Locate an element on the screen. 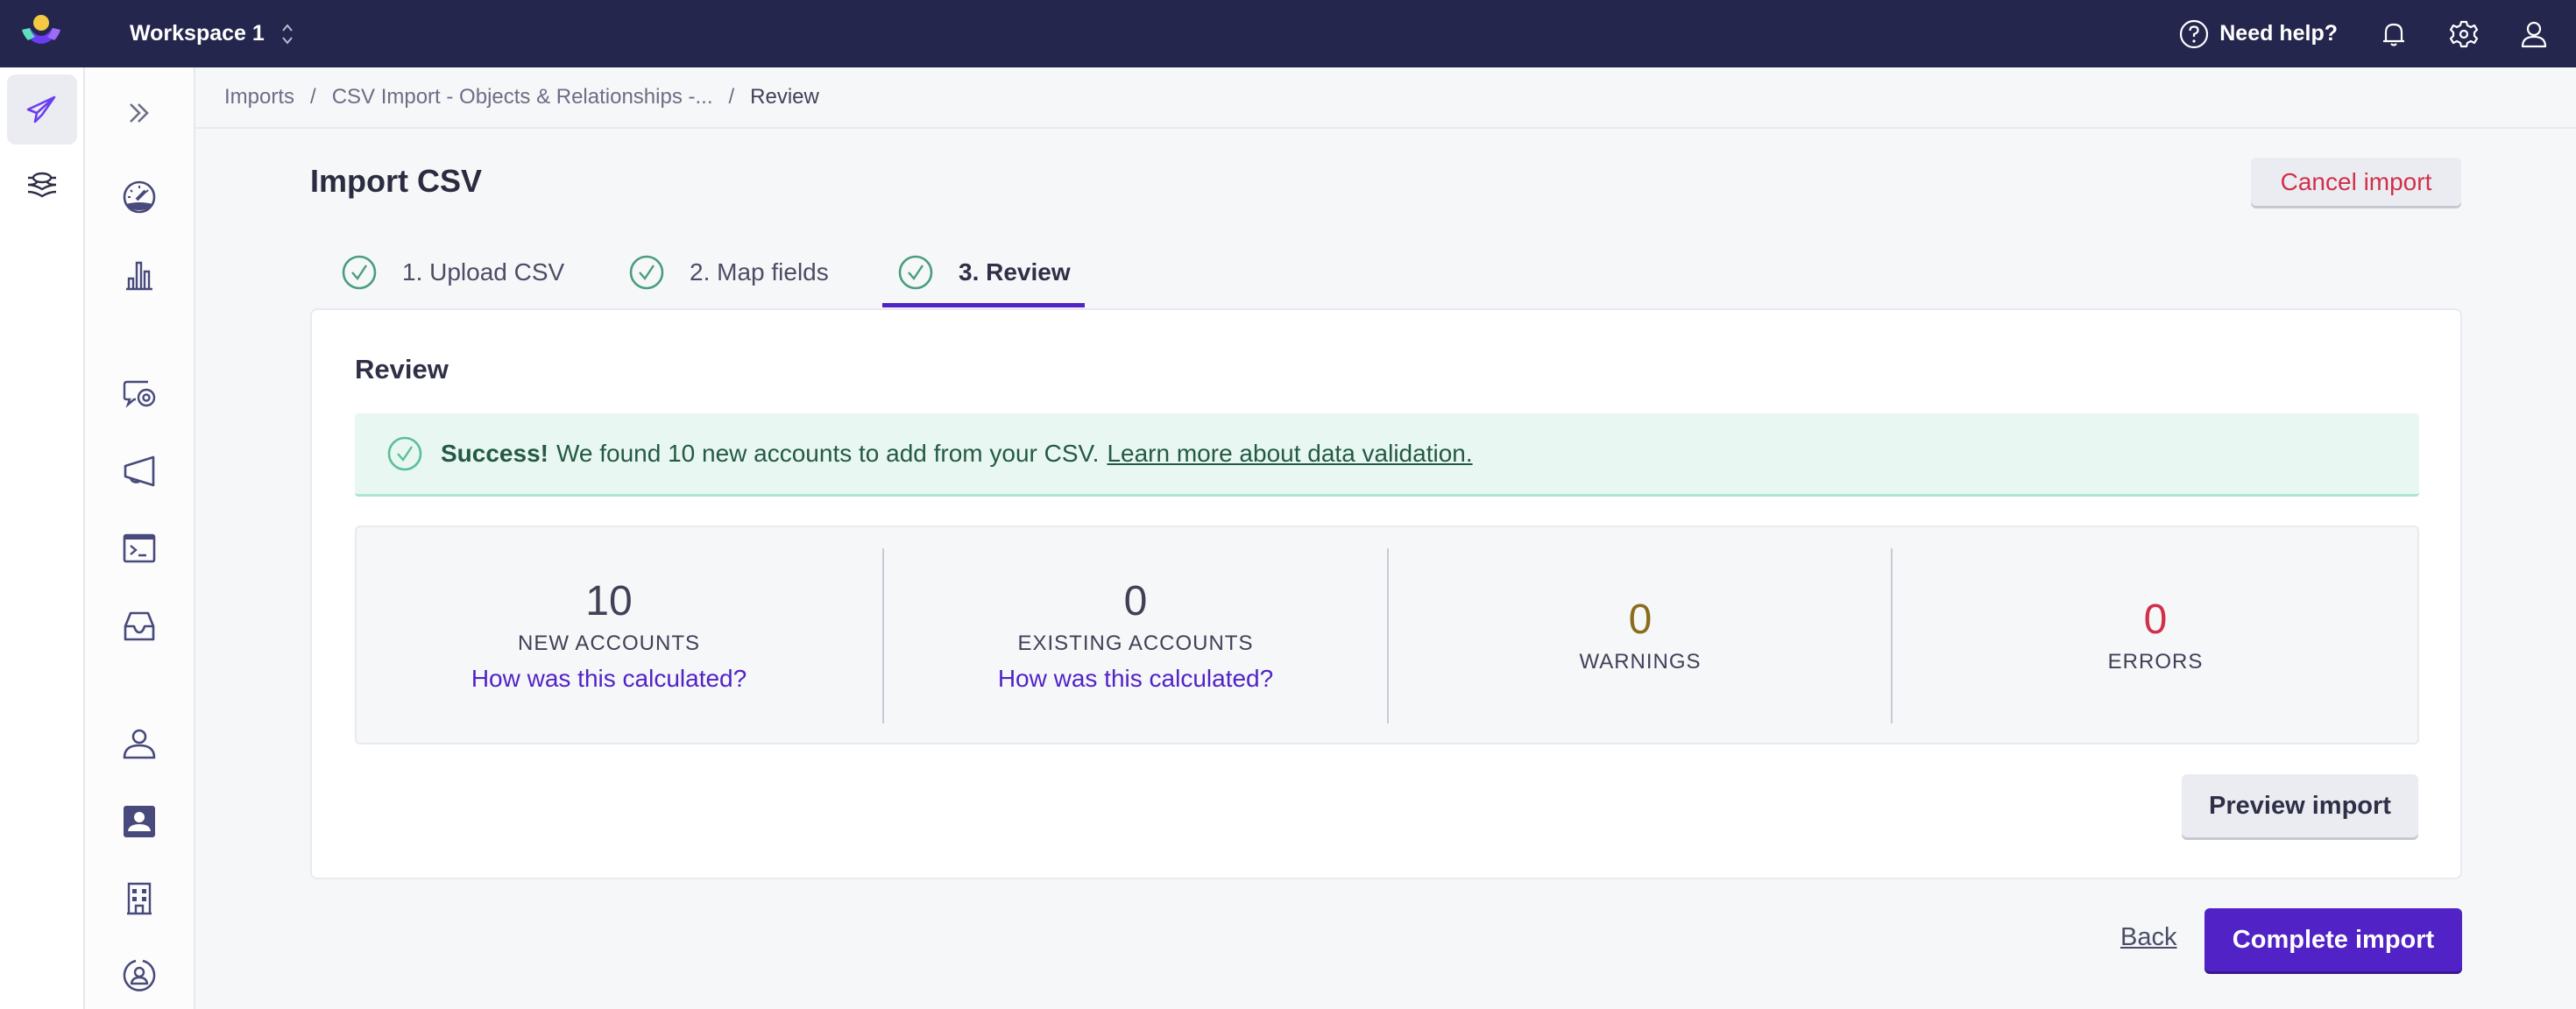  complete-import-button: Complete import is located at coordinates (2333, 939).